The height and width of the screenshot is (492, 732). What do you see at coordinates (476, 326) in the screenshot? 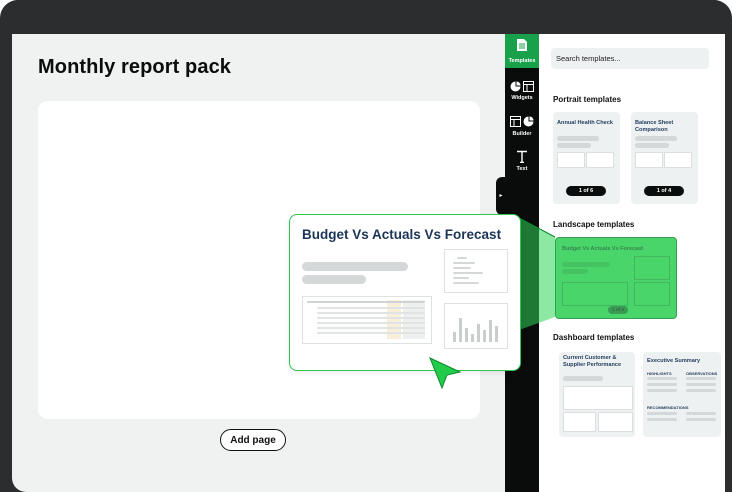
I see `preview-column-chart` at bounding box center [476, 326].